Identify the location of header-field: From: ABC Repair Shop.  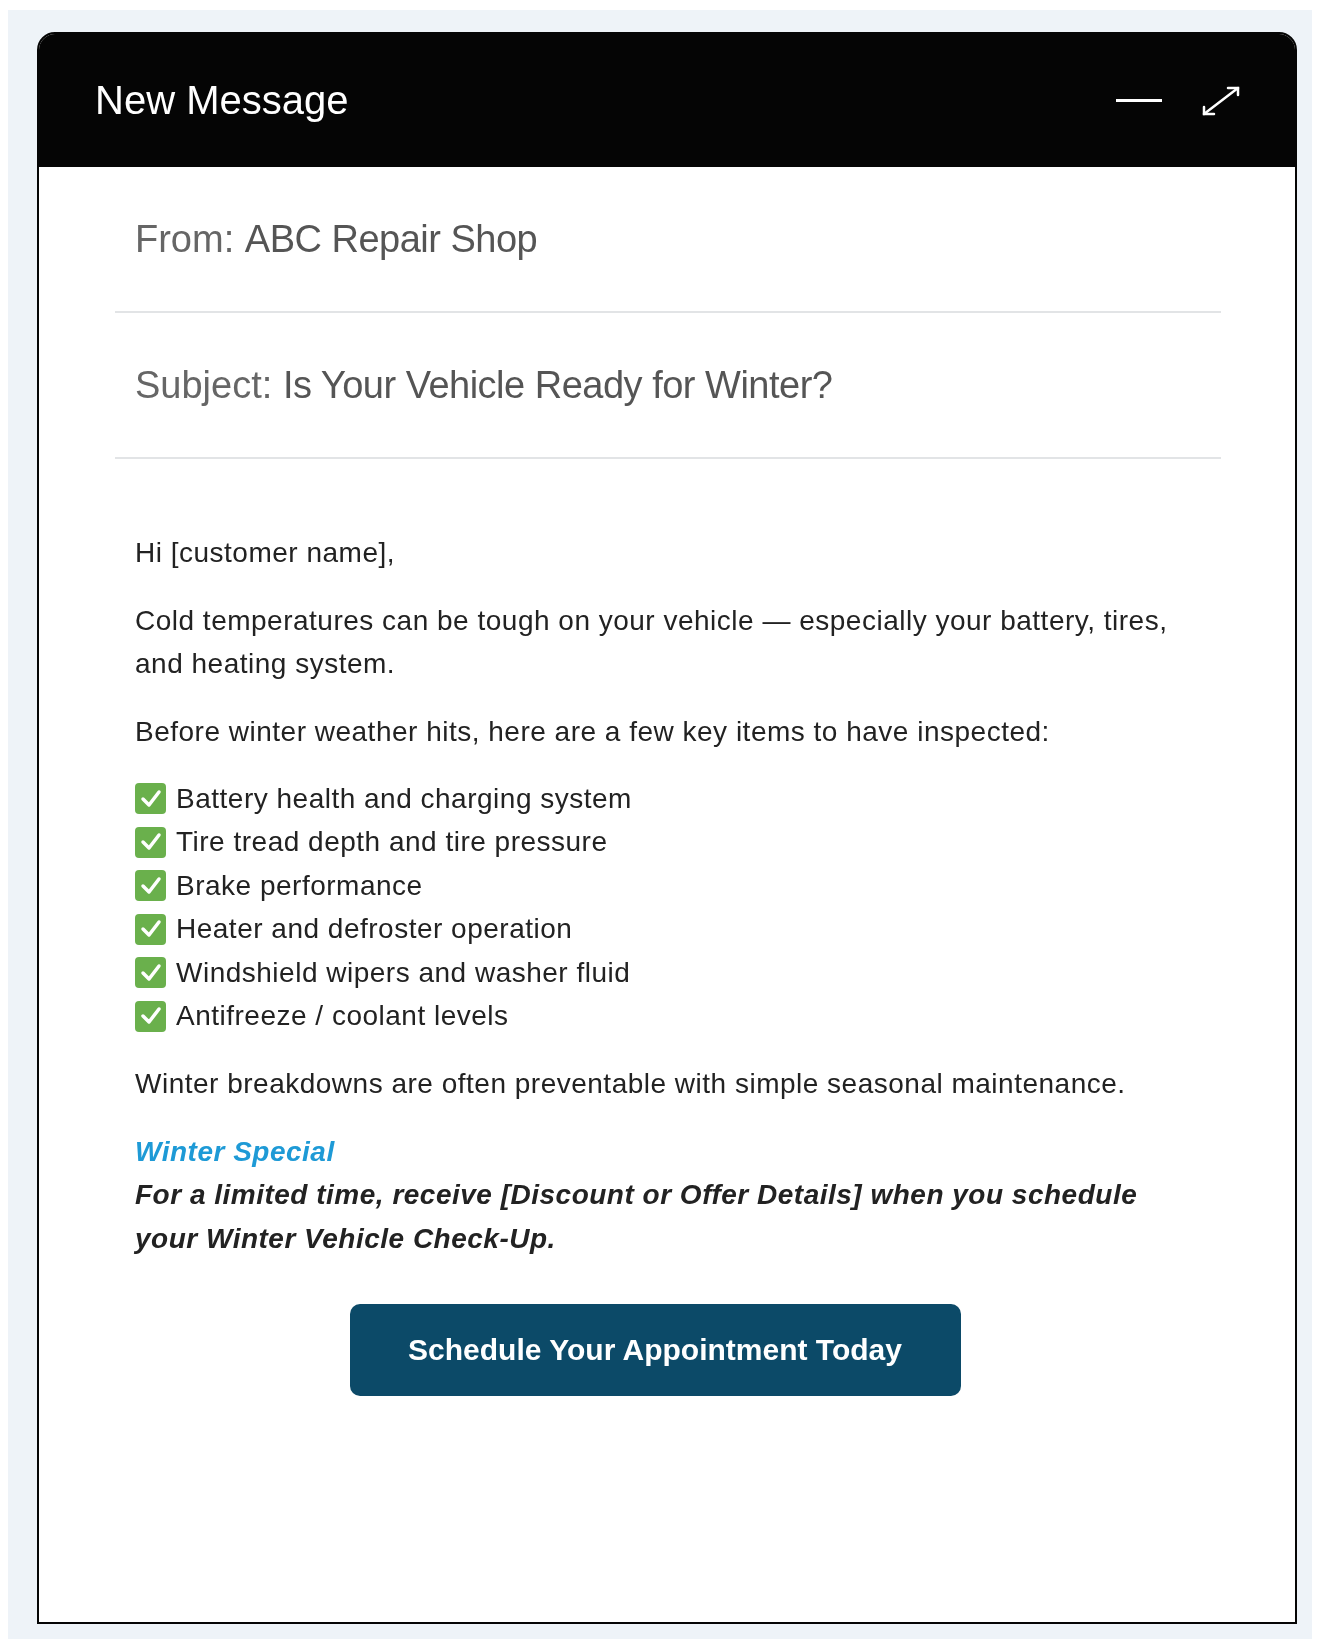
(336, 239).